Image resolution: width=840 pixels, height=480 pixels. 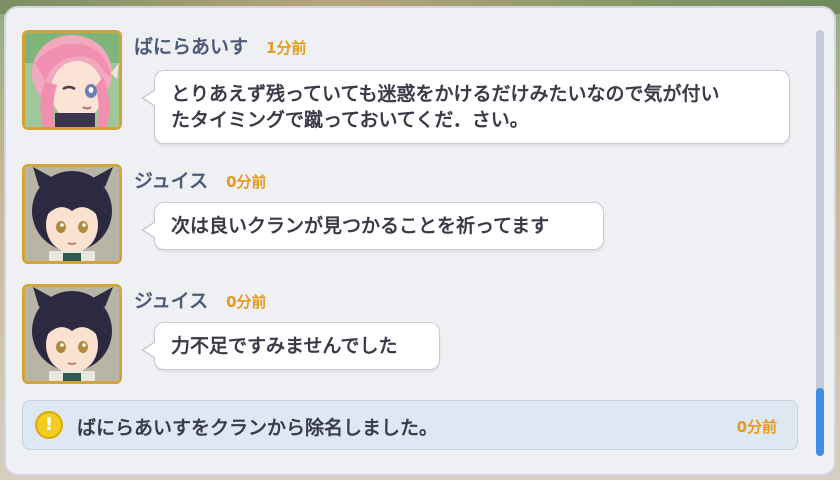 I want to click on user-avatar-pink-hair, so click(x=72, y=80).